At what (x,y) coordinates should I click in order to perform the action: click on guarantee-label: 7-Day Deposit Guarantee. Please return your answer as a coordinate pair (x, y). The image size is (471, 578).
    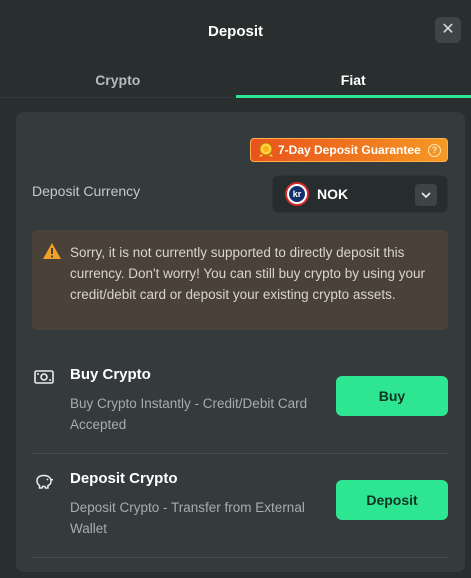
    Looking at the image, I should click on (349, 150).